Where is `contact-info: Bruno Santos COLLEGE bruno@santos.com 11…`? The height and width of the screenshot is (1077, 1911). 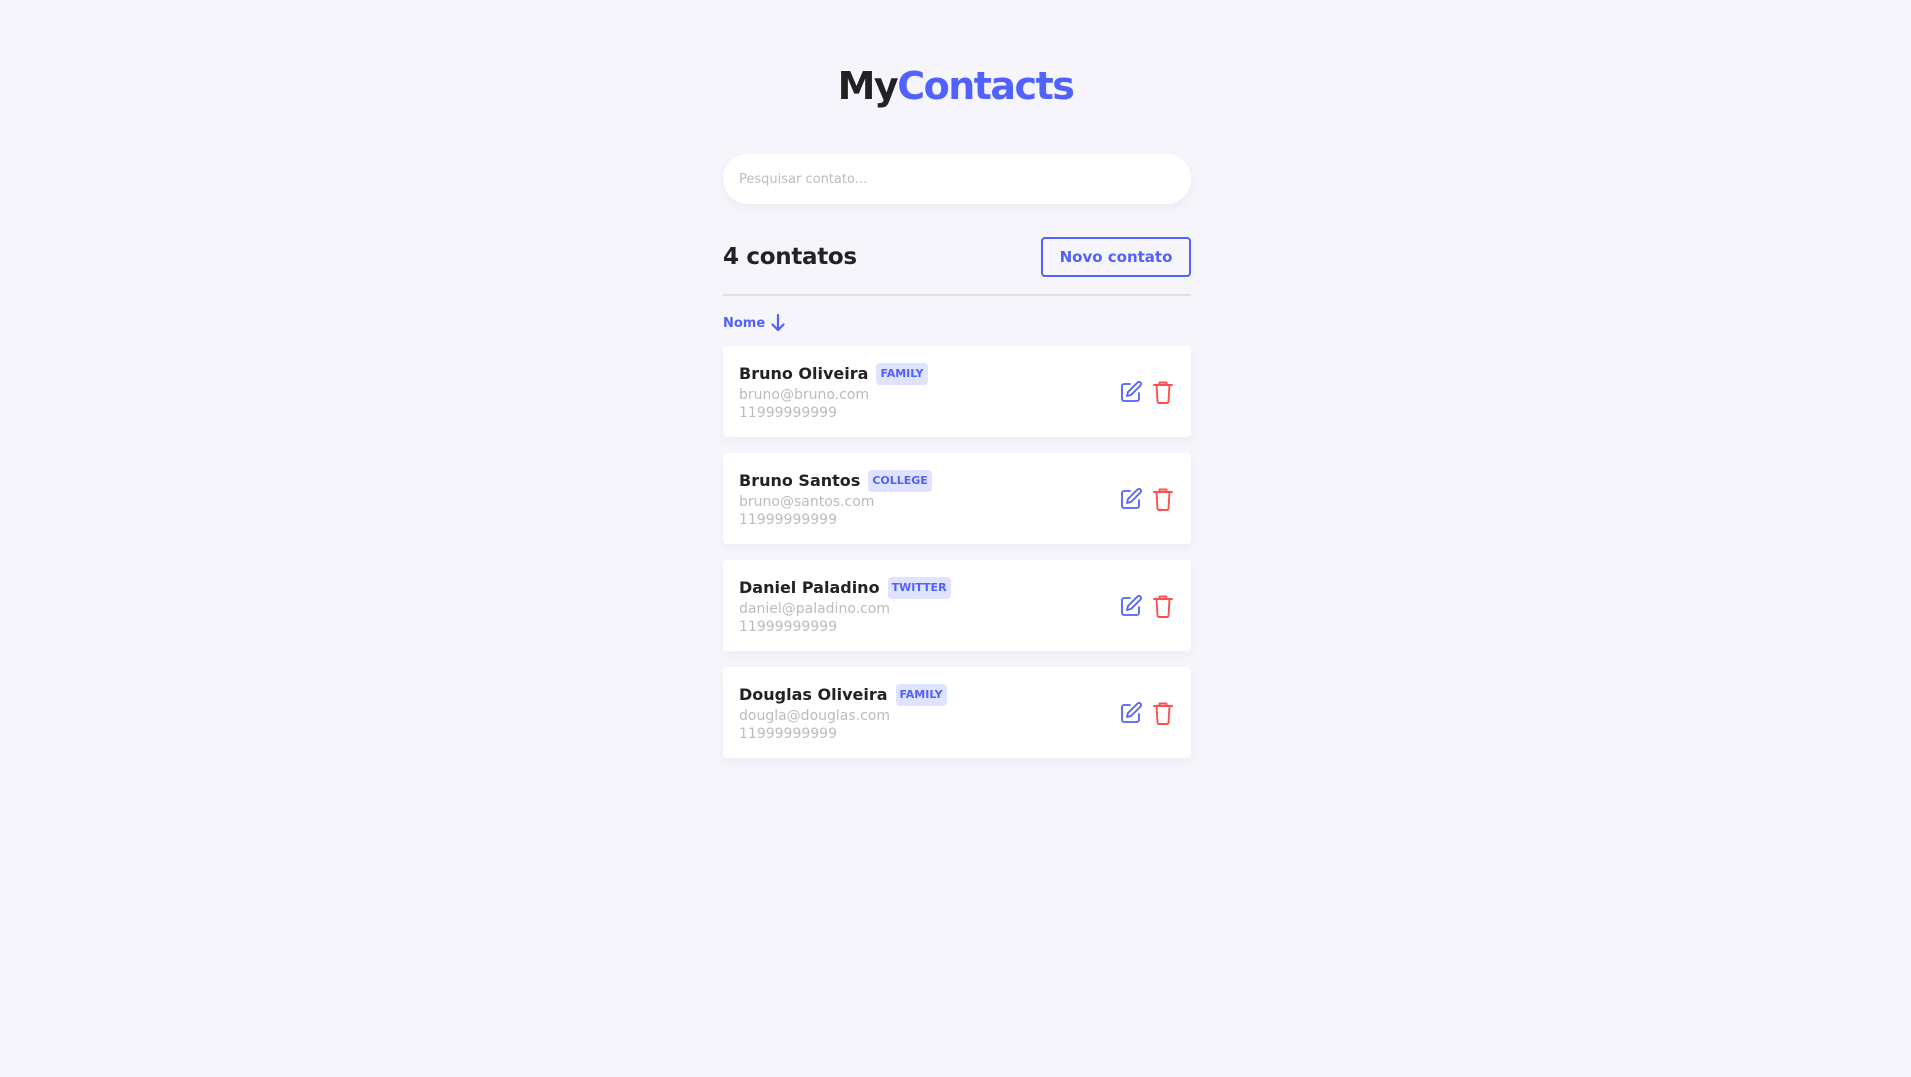
contact-info: Bruno Santos COLLEGE bruno@santos.com 11… is located at coordinates (835, 499).